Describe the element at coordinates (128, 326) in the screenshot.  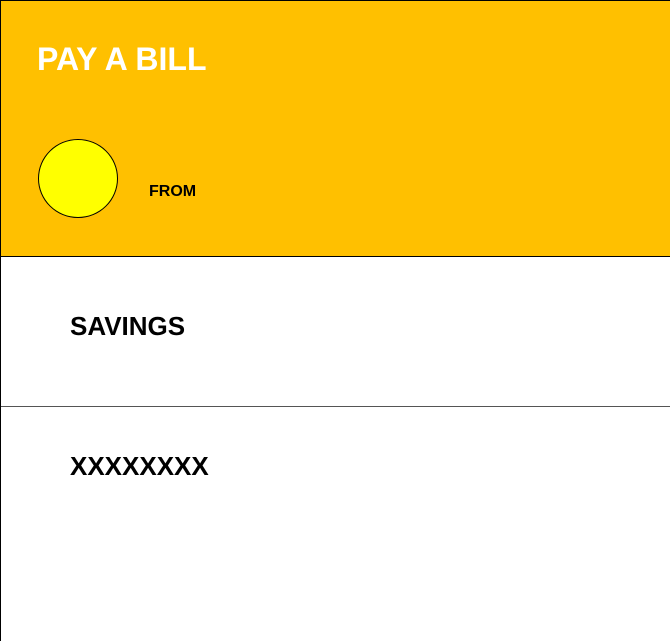
I see `account-option-label: SAVINGS` at that location.